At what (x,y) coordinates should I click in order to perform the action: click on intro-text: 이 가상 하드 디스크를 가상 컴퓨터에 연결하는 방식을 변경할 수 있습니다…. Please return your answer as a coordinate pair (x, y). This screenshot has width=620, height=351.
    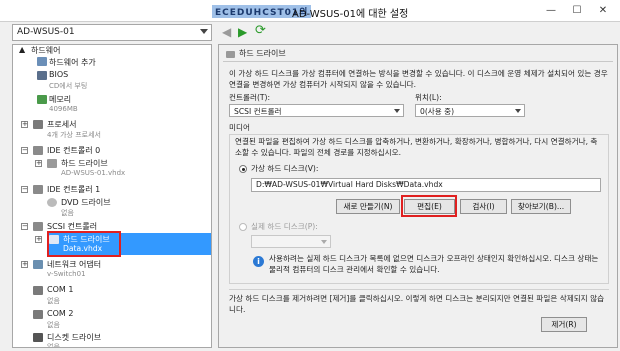
    Looking at the image, I should click on (418, 79).